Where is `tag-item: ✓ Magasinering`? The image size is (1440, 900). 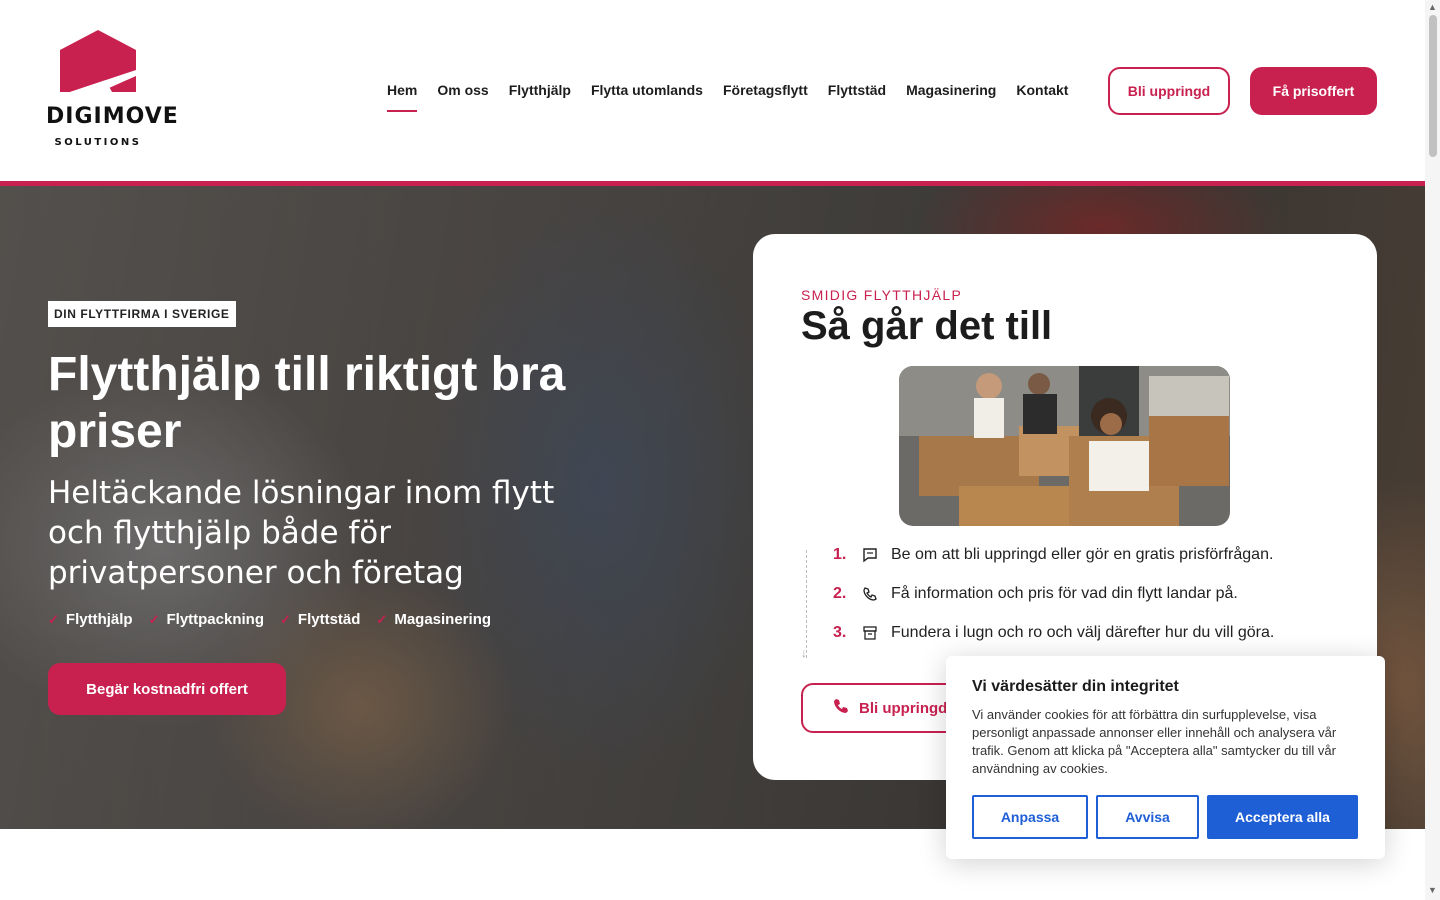 tag-item: ✓ Magasinering is located at coordinates (434, 619).